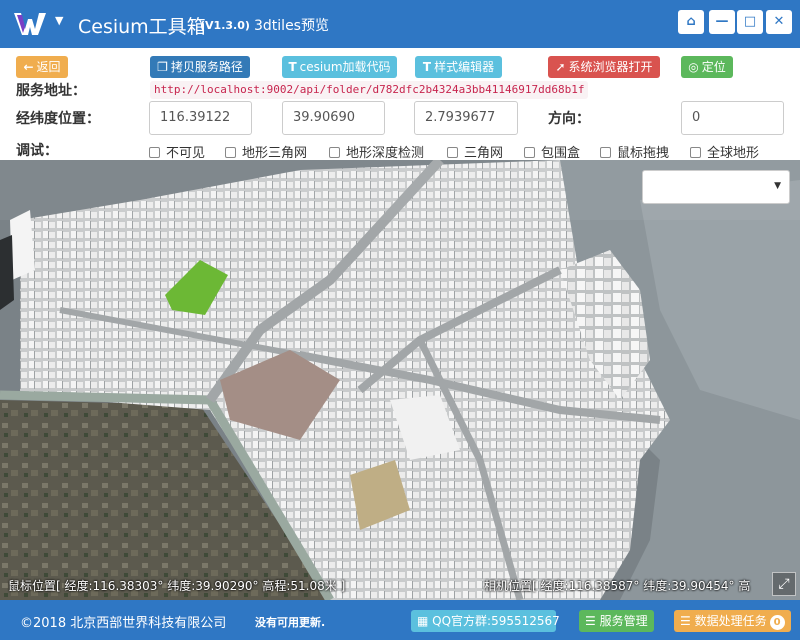 The width and height of the screenshot is (800, 640). I want to click on checkbox-wireframe: 三角网, so click(475, 151).